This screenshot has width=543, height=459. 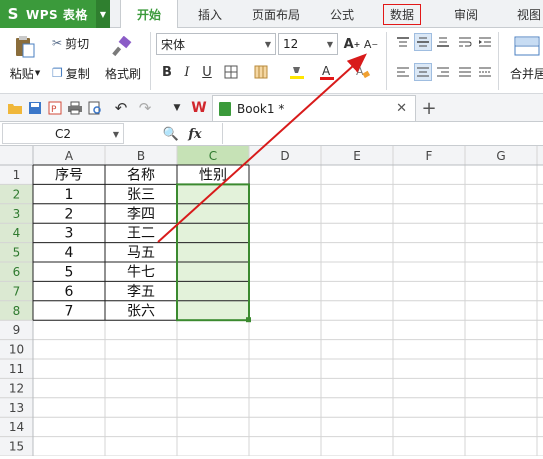 I want to click on pdf-icon: P, so click(x=55, y=108).